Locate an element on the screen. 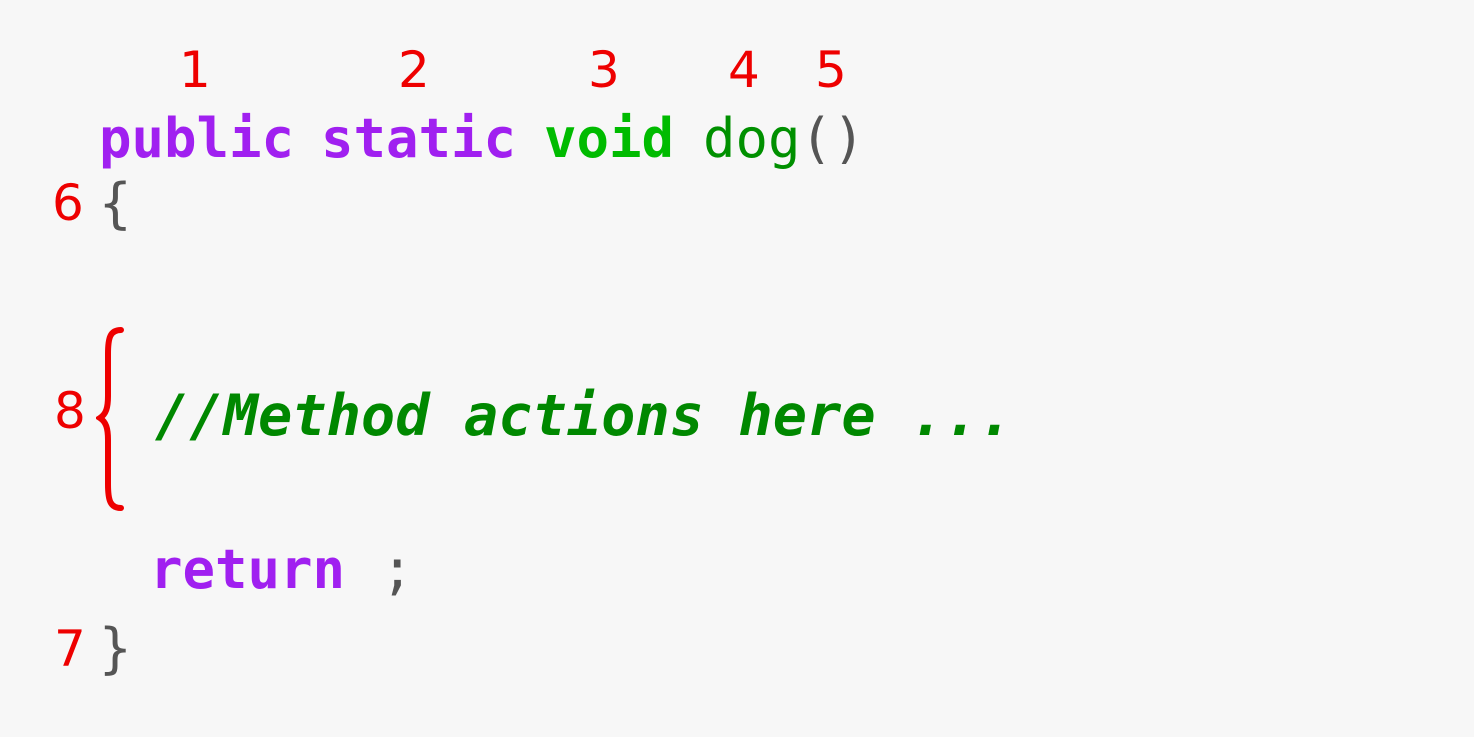  label-1: 1 is located at coordinates (195, 70).